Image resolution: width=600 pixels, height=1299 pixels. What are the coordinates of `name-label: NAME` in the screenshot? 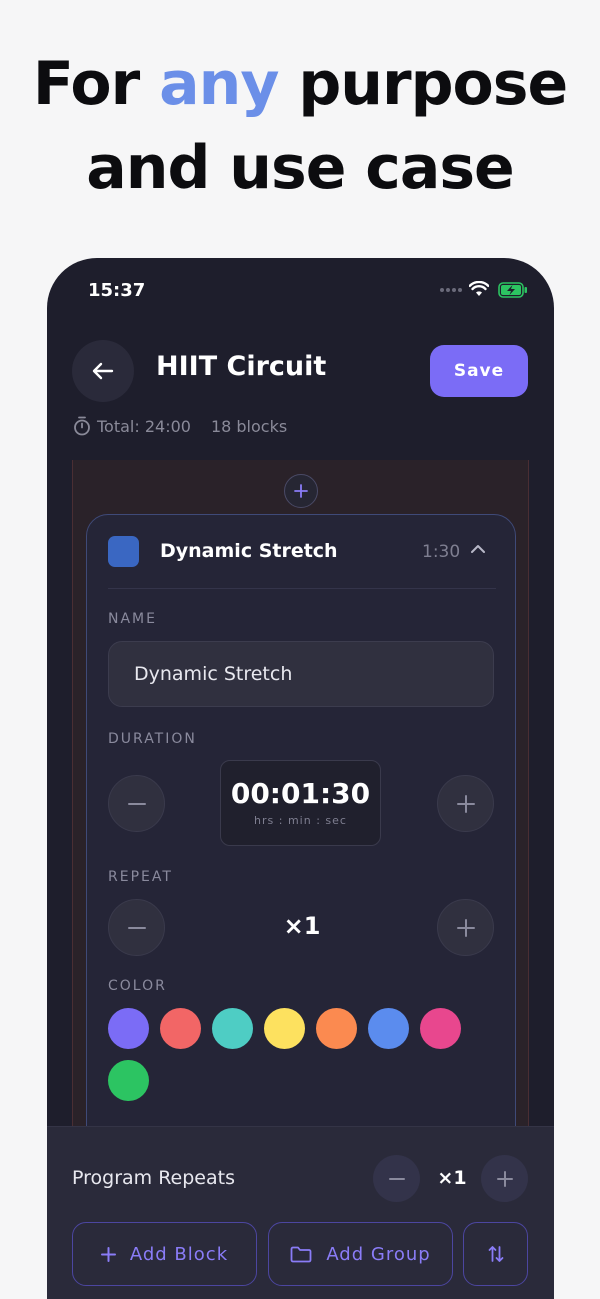 It's located at (132, 619).